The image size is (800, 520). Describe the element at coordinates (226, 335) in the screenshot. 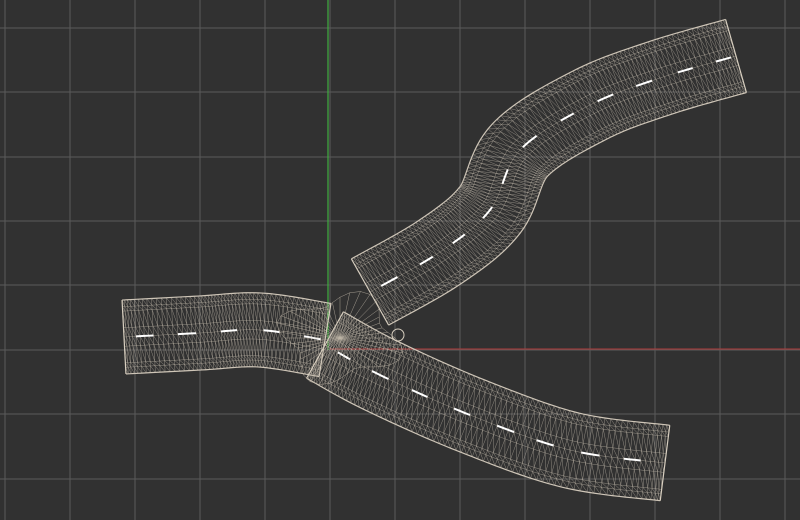

I see `road-strip-left` at that location.